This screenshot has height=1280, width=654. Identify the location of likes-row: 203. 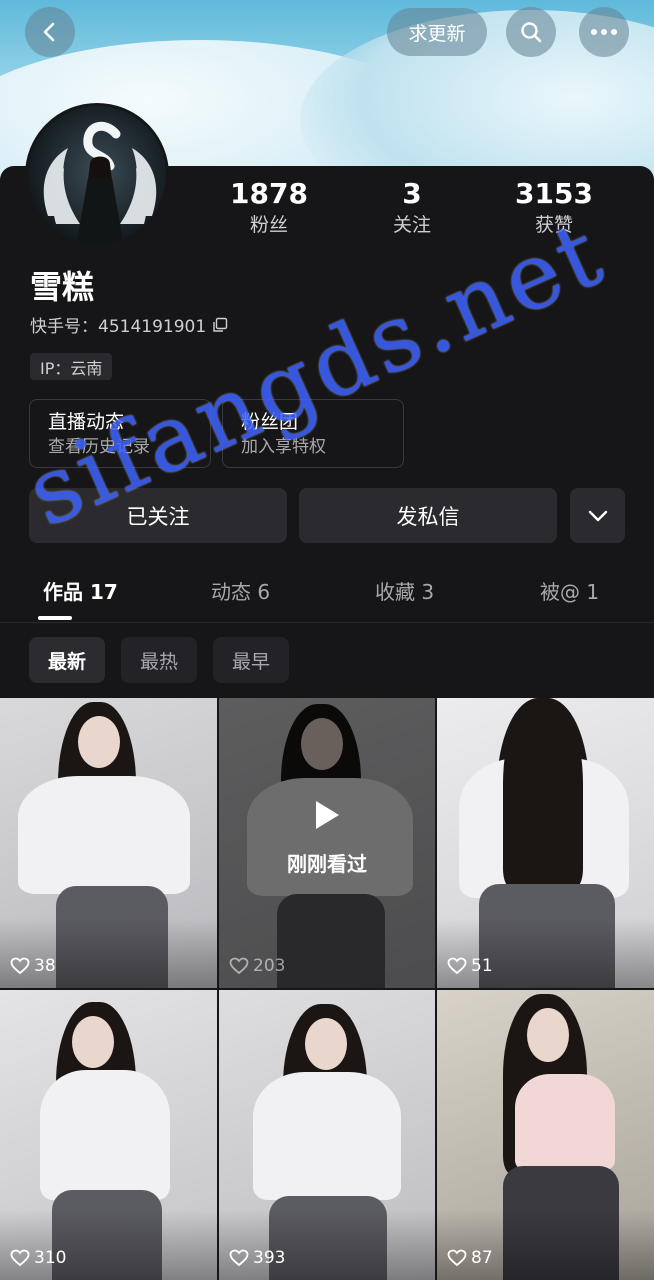
(257, 966).